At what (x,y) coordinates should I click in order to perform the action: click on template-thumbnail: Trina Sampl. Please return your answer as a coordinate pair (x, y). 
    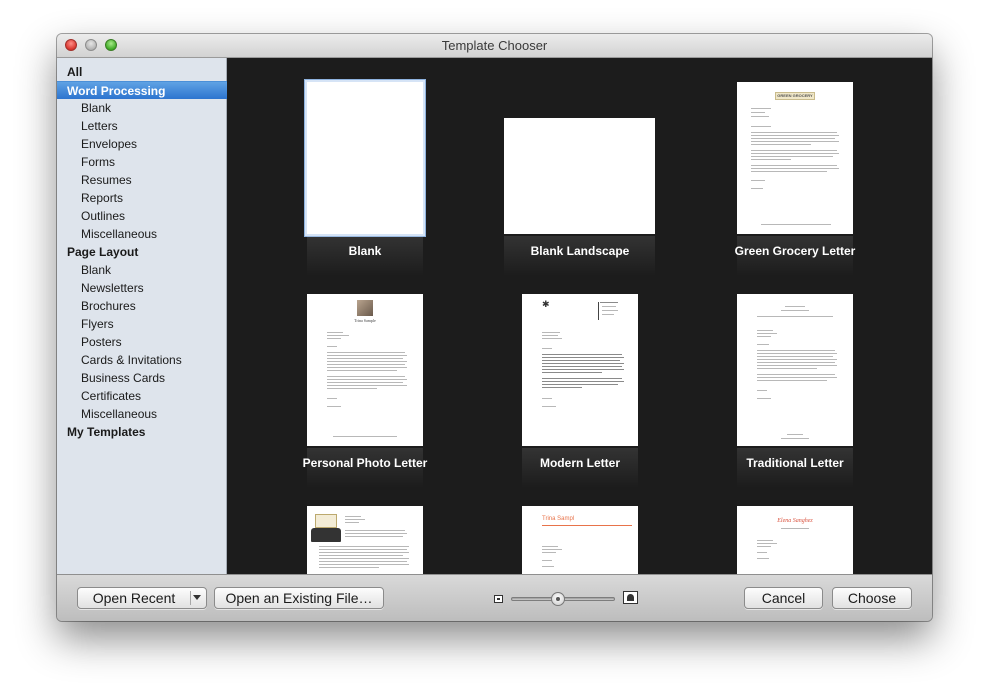
    Looking at the image, I should click on (580, 540).